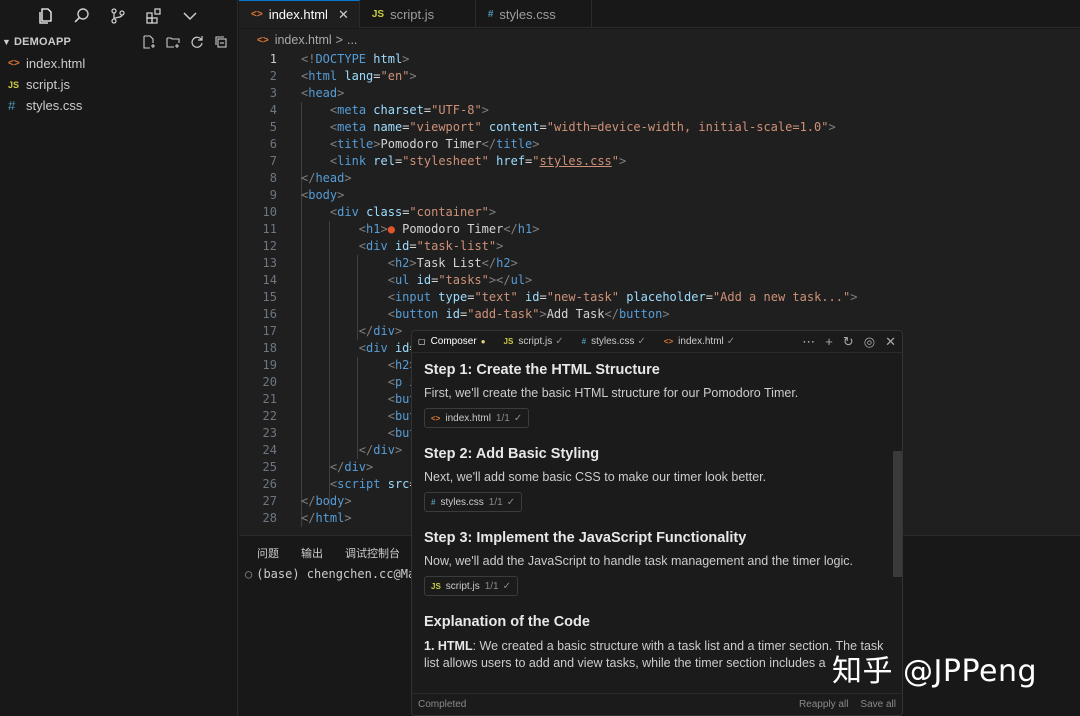  What do you see at coordinates (149, 42) in the screenshot?
I see `new-file-icon` at bounding box center [149, 42].